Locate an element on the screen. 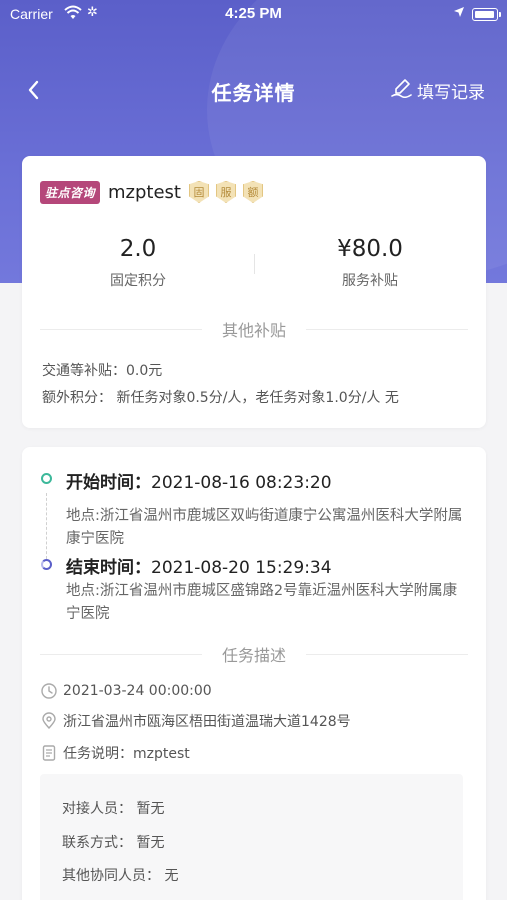  badge-fixed-icon: 固 is located at coordinates (199, 192).